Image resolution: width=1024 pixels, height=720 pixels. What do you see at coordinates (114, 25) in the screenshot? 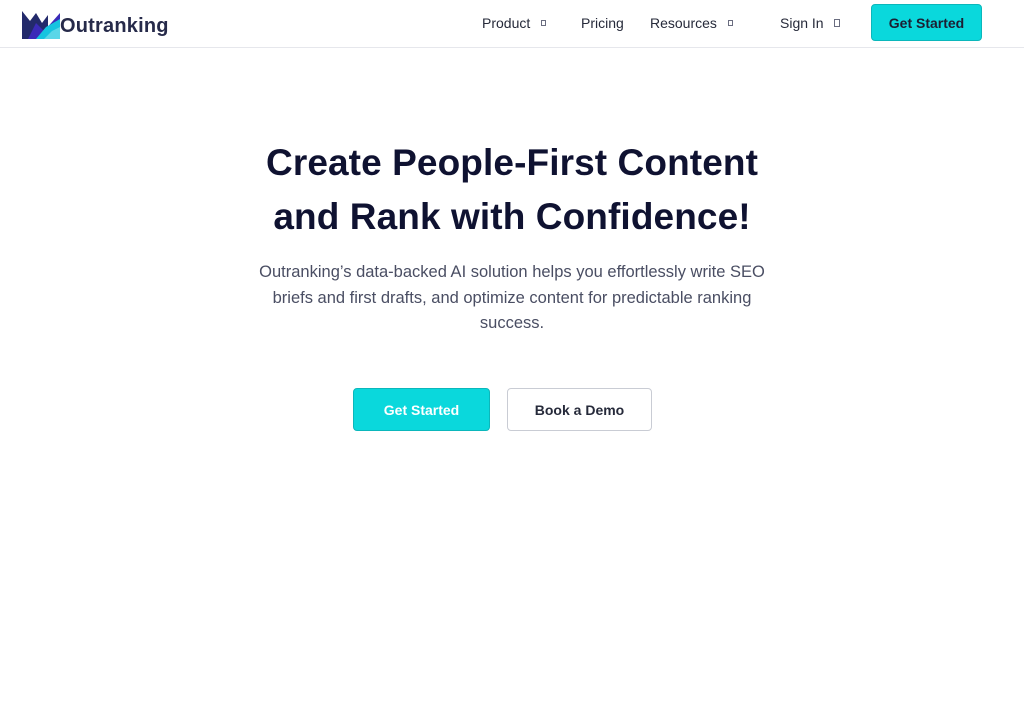
I see `logo-text: Outranking` at bounding box center [114, 25].